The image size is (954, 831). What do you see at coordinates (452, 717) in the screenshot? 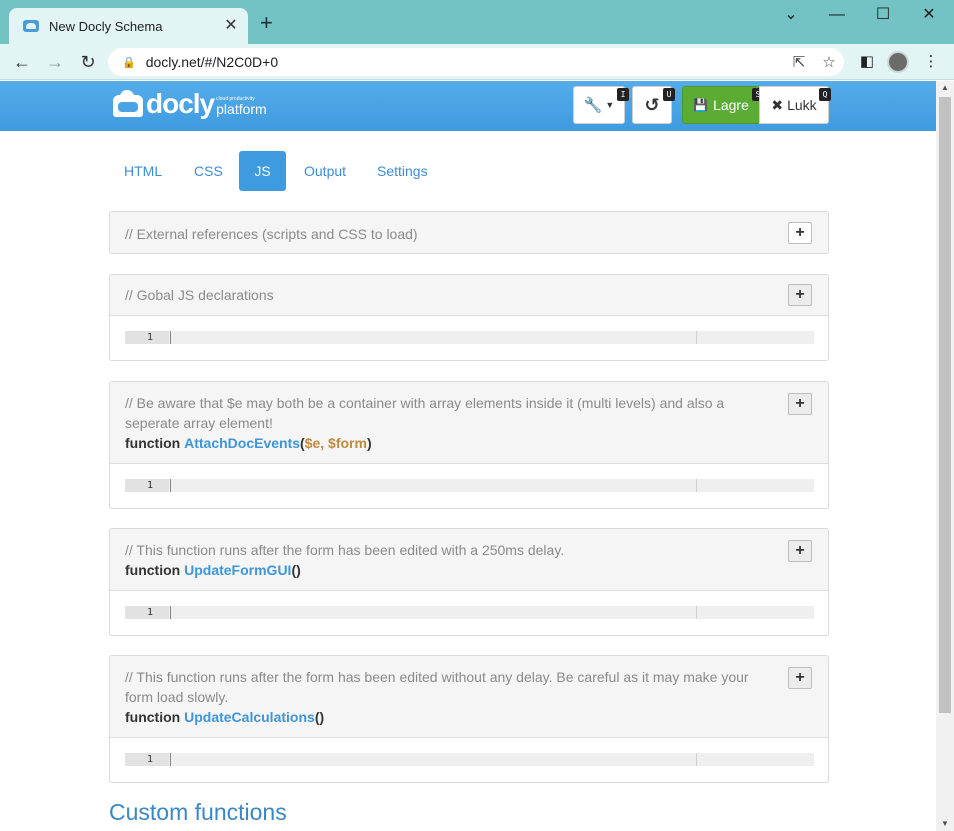
I see `function-signature: function UpdateCalculations()` at bounding box center [452, 717].